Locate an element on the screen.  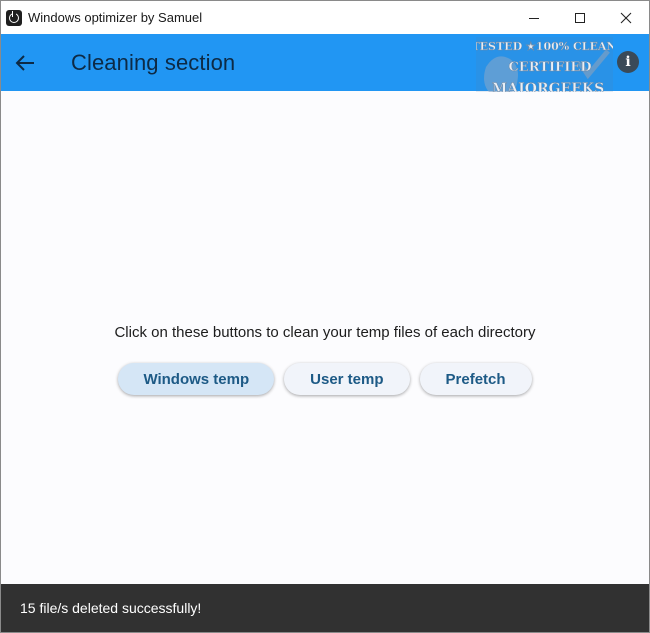
back-arrow-icon is located at coordinates (24, 62).